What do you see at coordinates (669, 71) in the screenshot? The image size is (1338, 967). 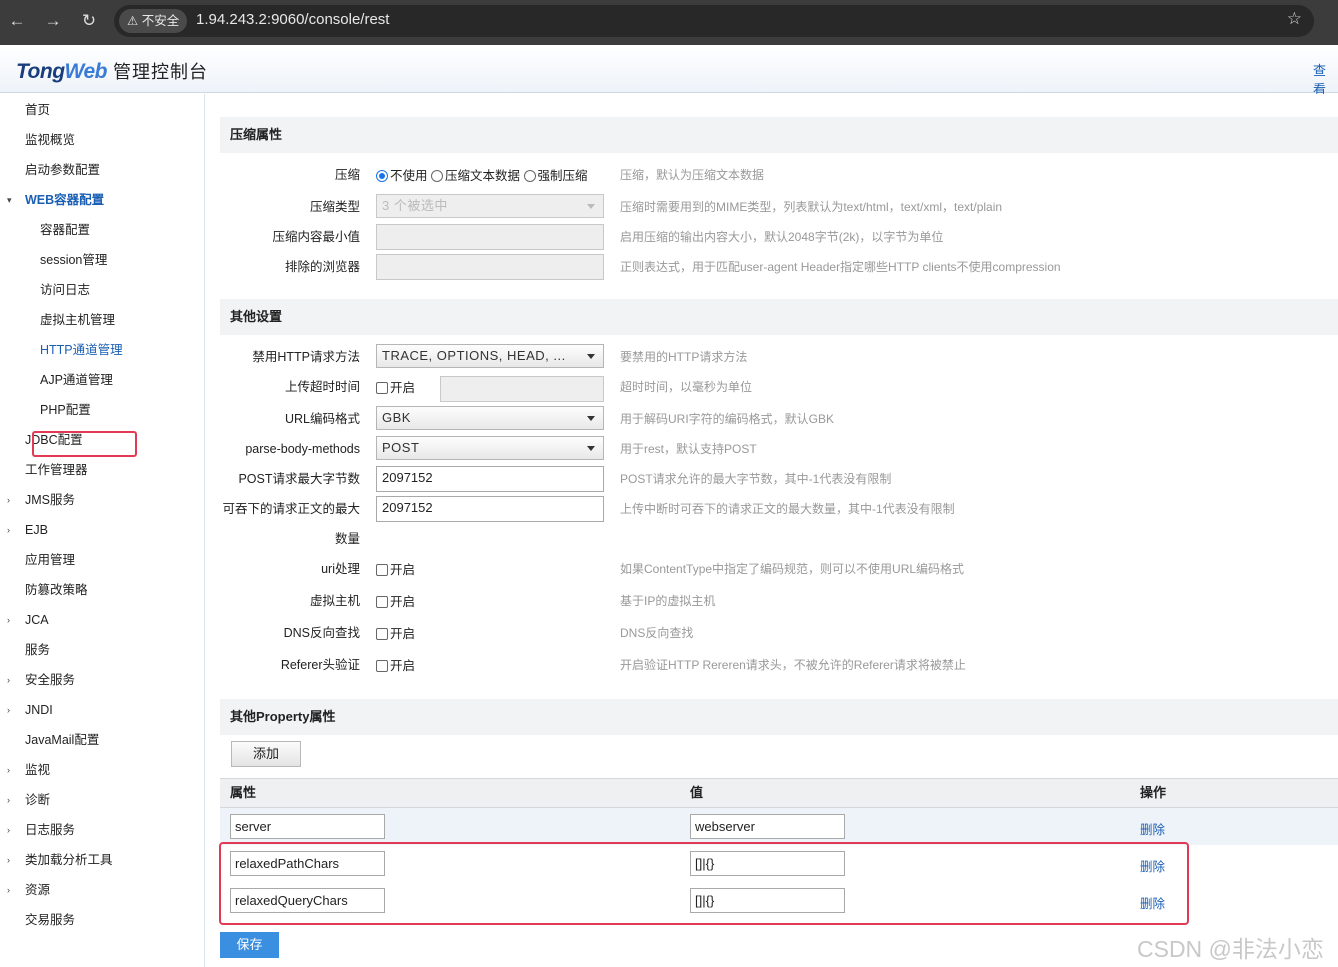 I see `app-header: TongWeb 管理控制台 查看` at bounding box center [669, 71].